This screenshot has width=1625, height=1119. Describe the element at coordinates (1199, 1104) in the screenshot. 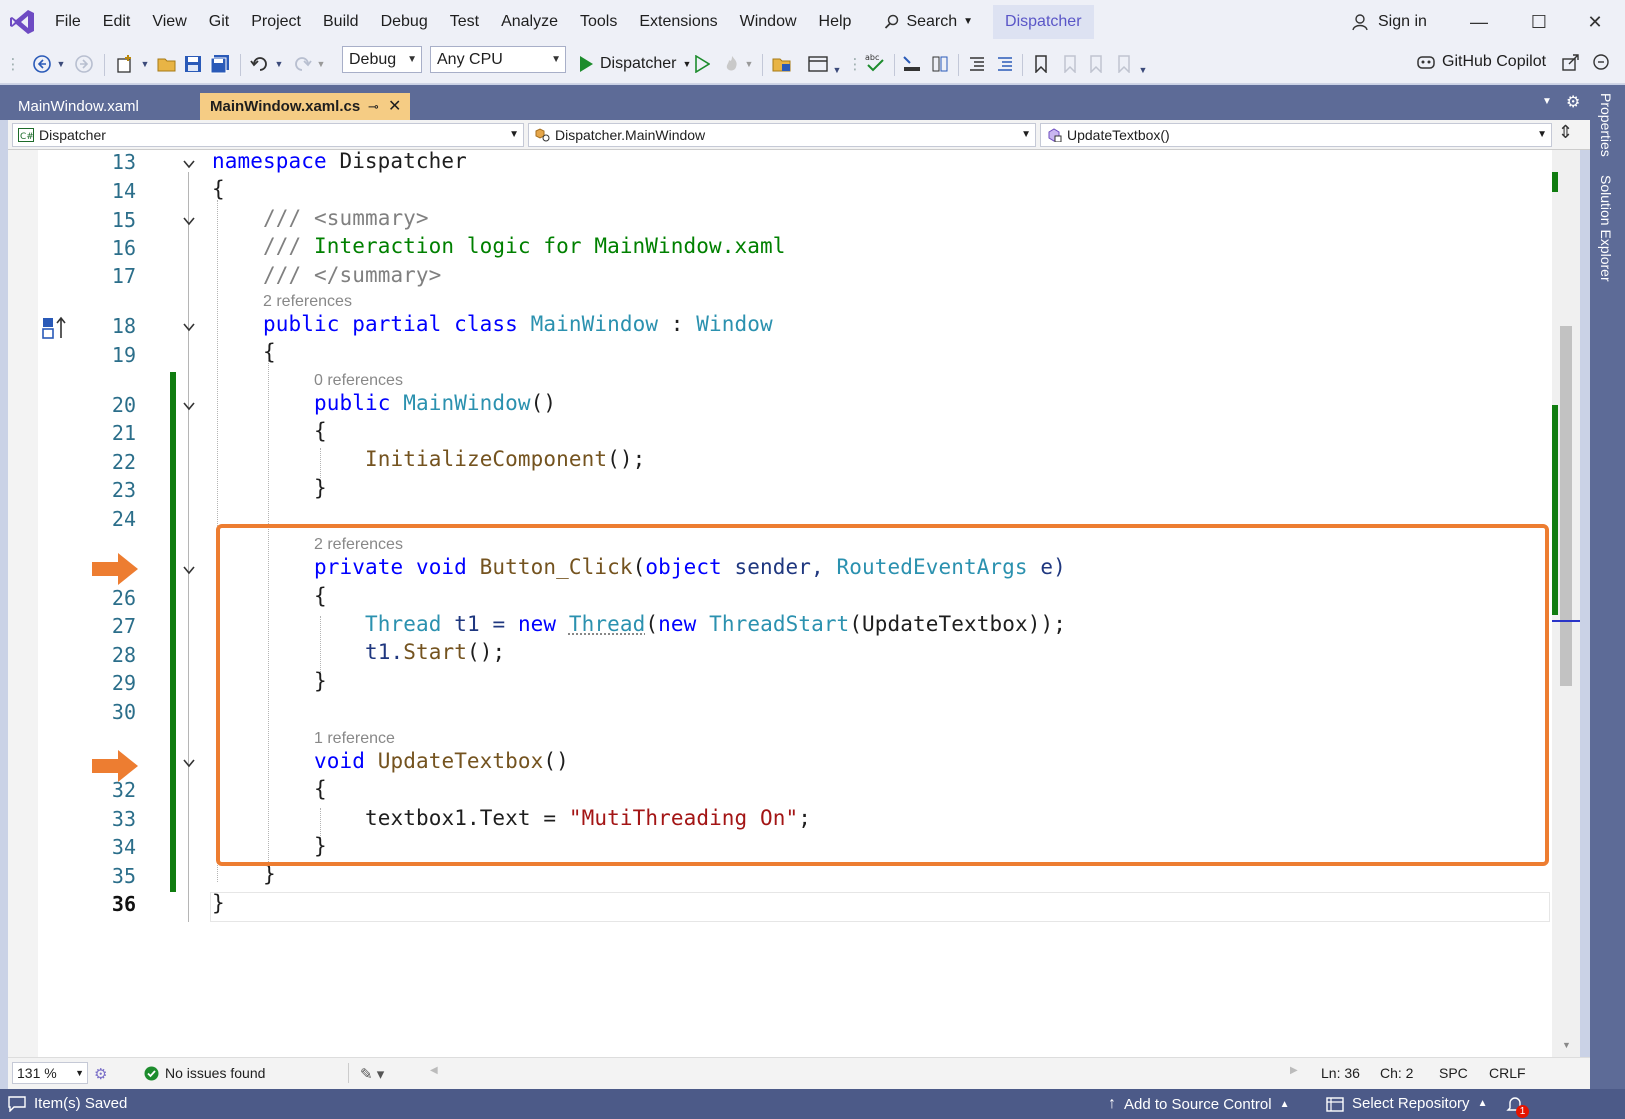

I see `add-to-source-control-button: ↑ Add to Source Control ▲` at that location.